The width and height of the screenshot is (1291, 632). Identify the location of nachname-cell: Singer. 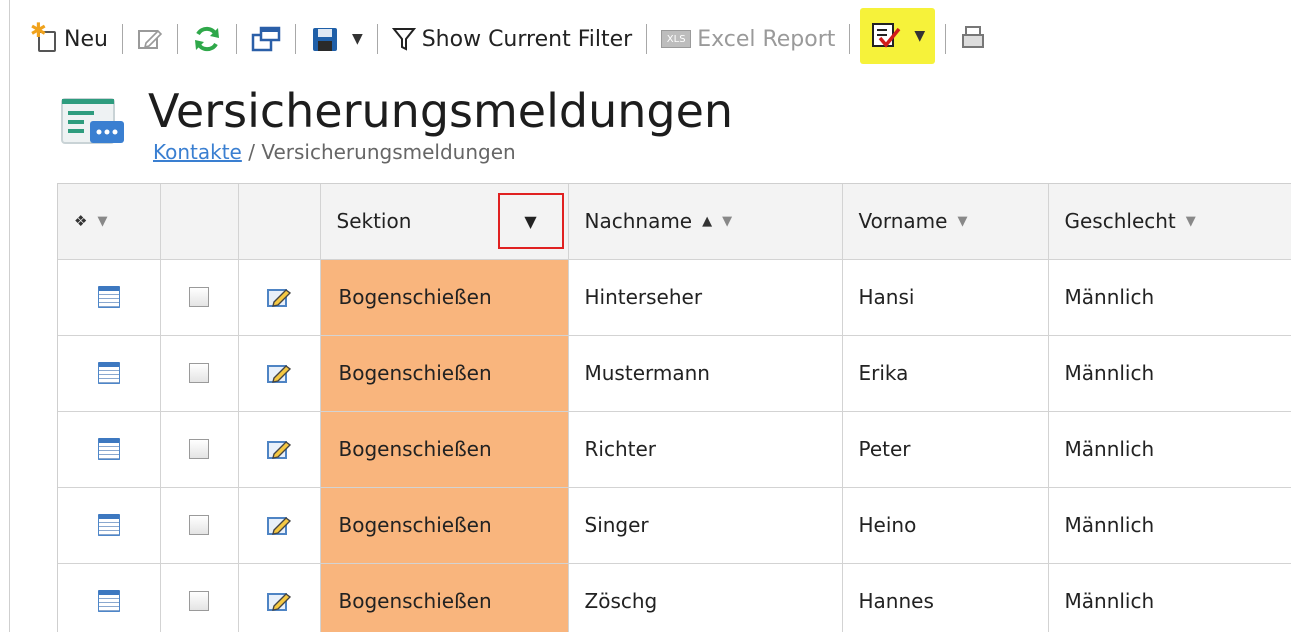
(705, 525).